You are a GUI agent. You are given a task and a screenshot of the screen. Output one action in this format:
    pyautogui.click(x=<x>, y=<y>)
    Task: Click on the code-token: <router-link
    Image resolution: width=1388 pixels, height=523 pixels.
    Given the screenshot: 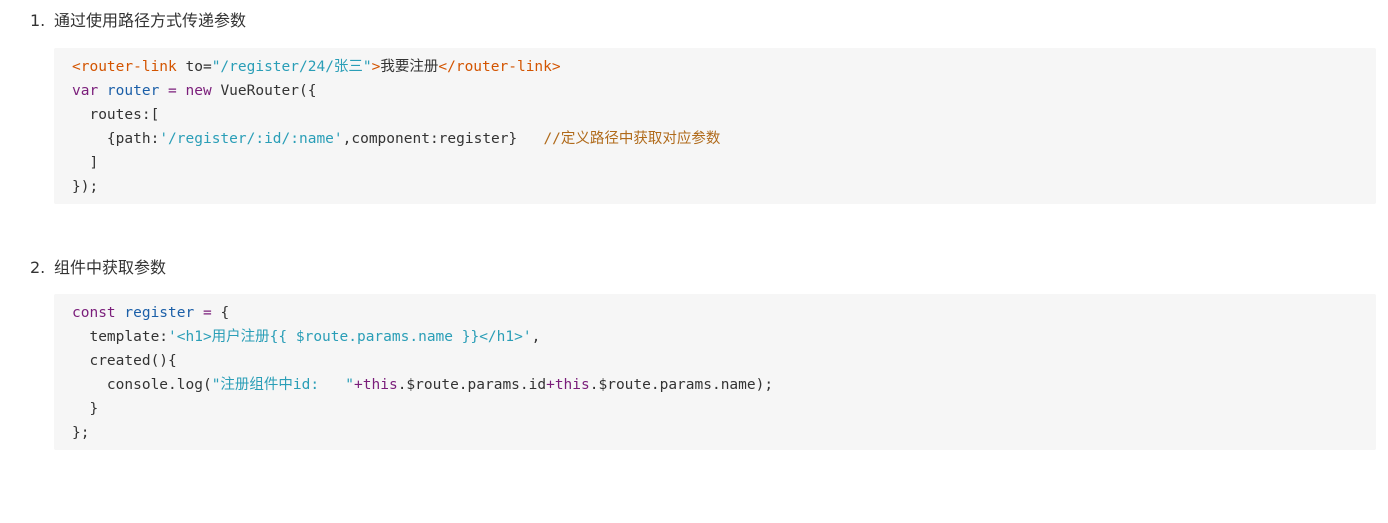 What is the action you would take?
    pyautogui.click(x=129, y=67)
    